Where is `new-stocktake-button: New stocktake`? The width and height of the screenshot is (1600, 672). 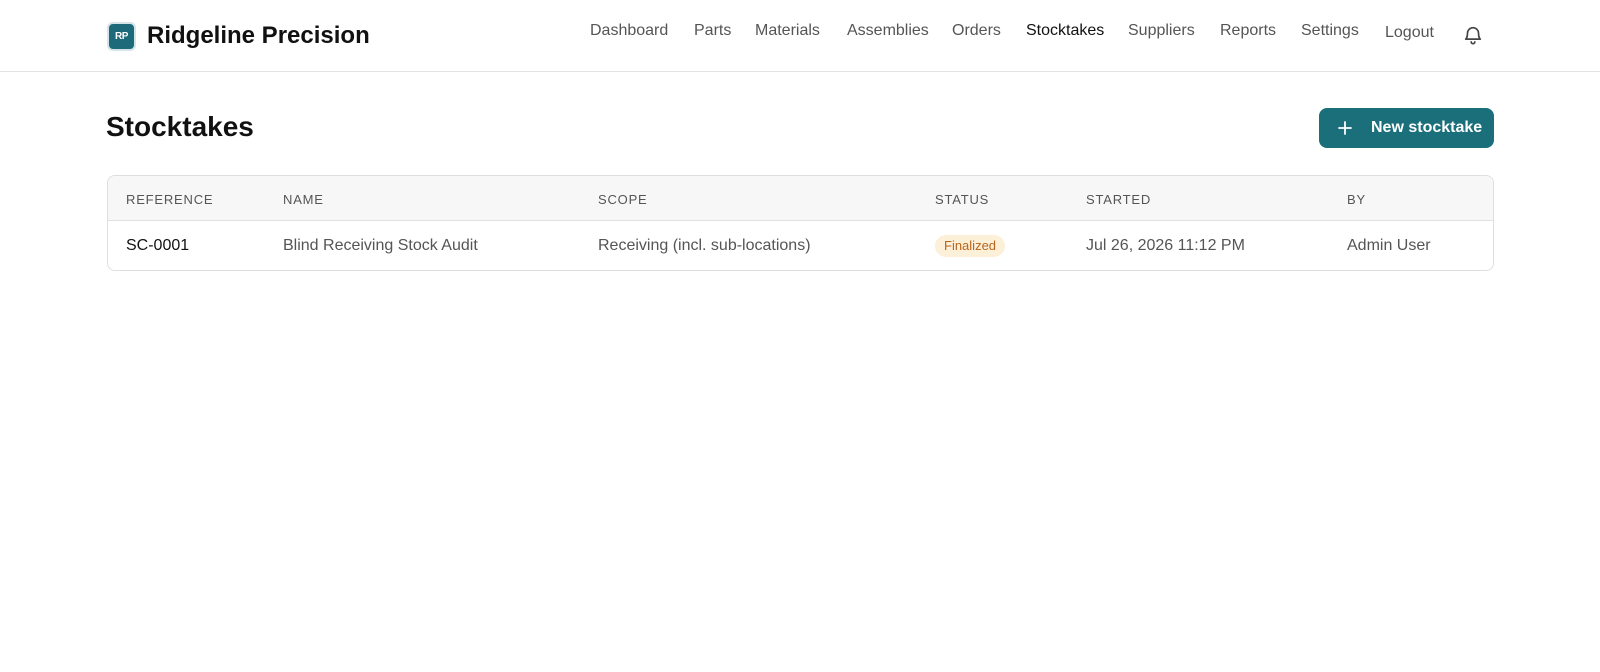 new-stocktake-button: New stocktake is located at coordinates (1406, 128).